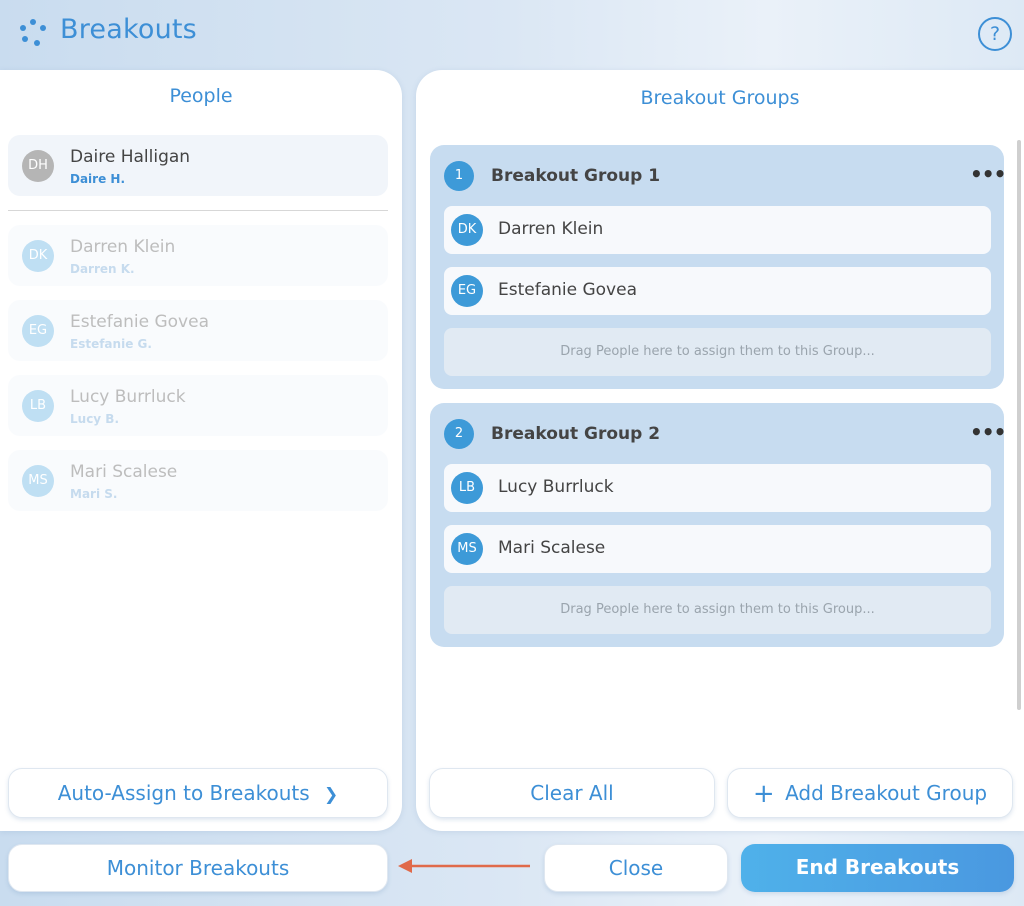  Describe the element at coordinates (198, 868) in the screenshot. I see `monitor-breakouts-button: Monitor Breakouts` at that location.